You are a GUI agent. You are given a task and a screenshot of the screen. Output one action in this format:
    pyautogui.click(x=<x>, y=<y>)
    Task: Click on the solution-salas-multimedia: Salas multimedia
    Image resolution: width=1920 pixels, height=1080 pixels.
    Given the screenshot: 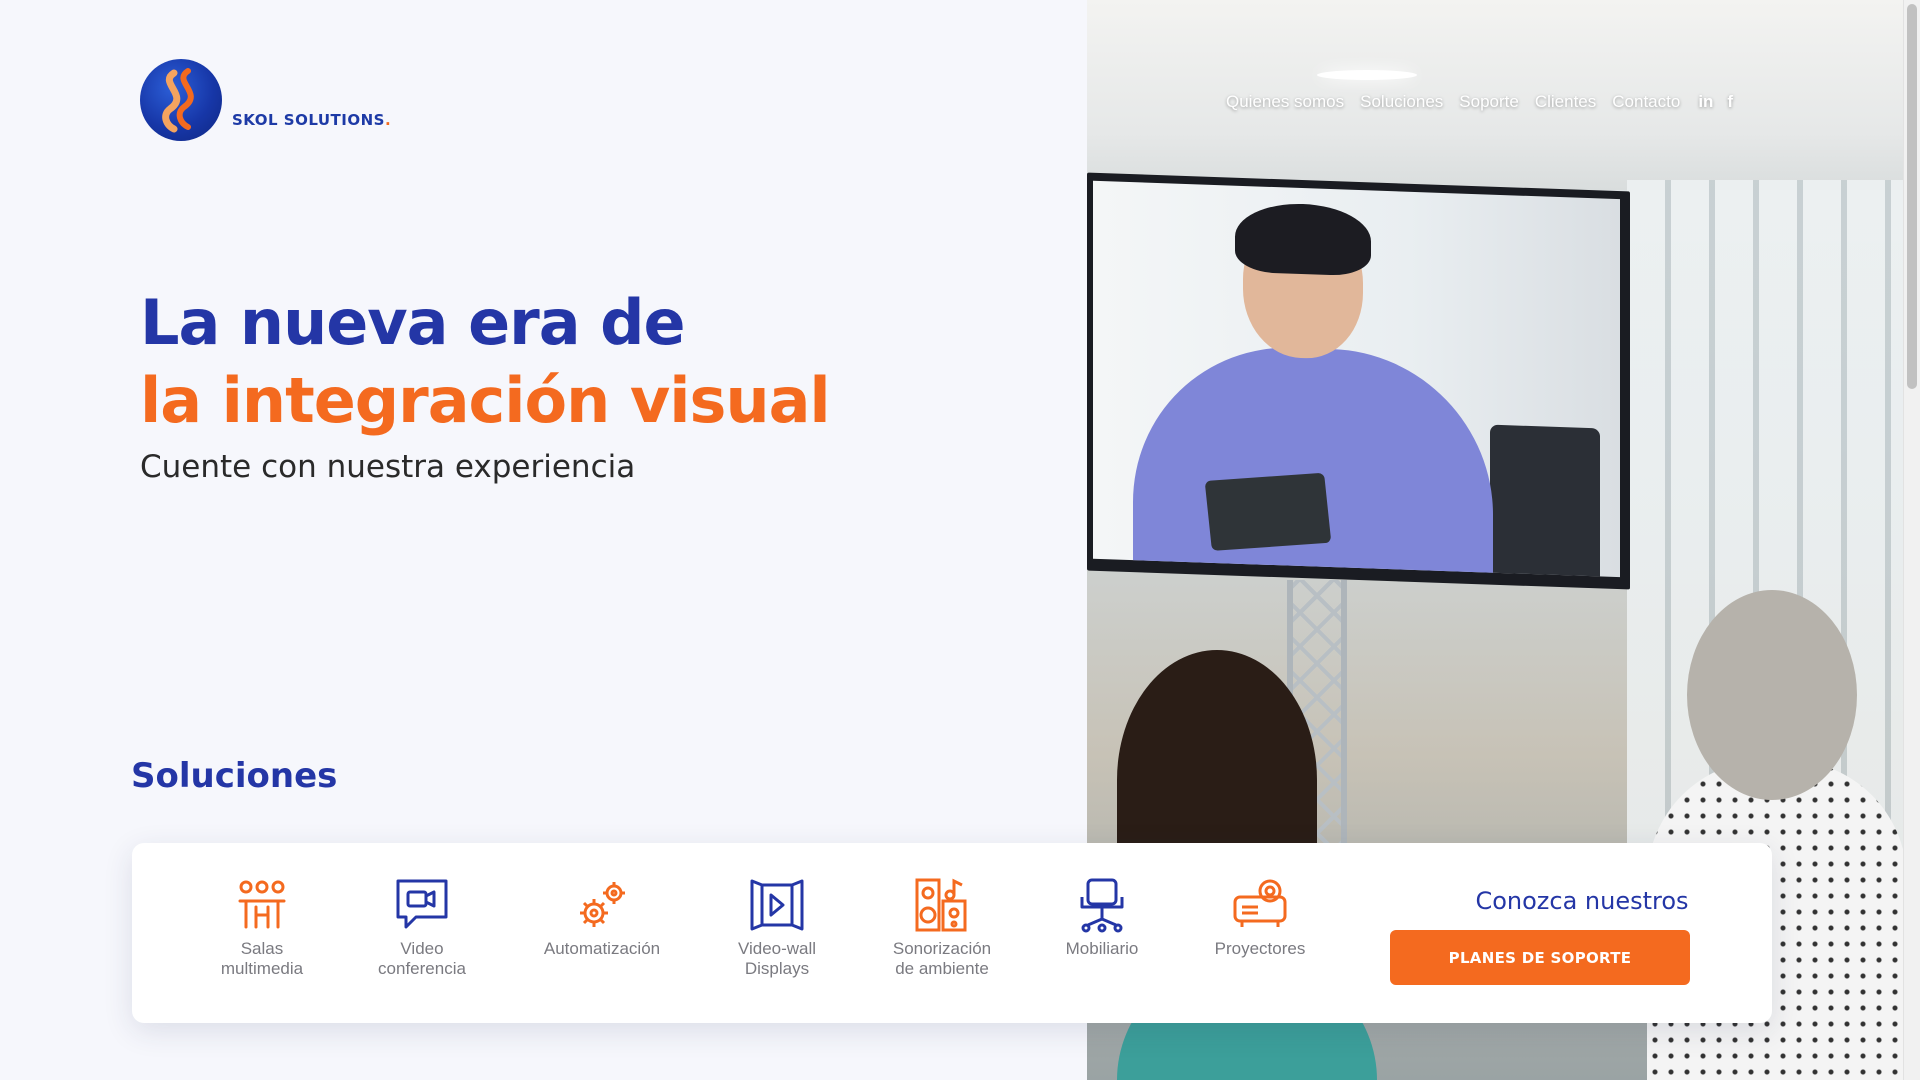 What is the action you would take?
    pyautogui.click(x=262, y=928)
    